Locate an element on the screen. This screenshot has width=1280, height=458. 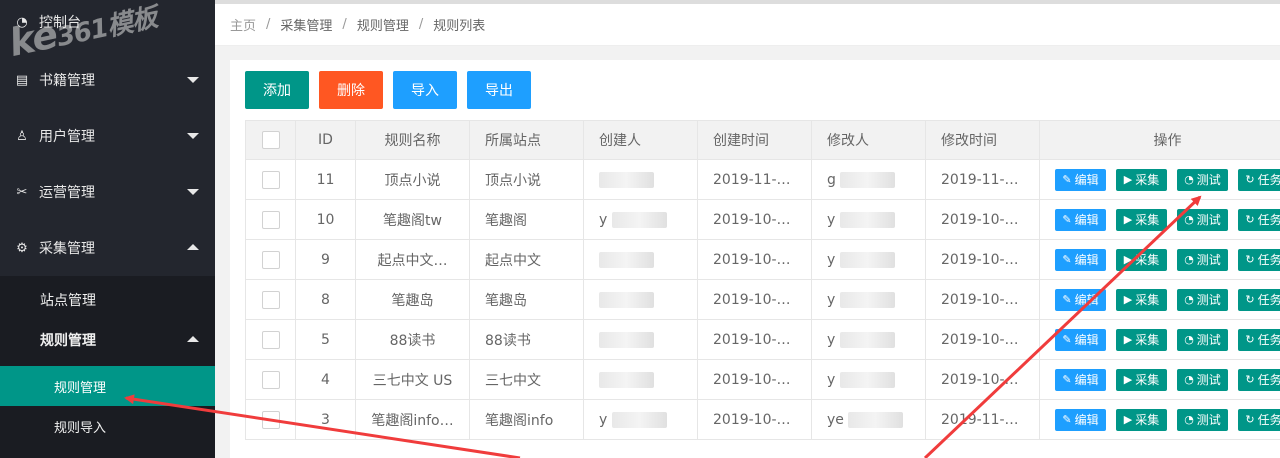
breadcrumb-home: 主页 is located at coordinates (243, 24).